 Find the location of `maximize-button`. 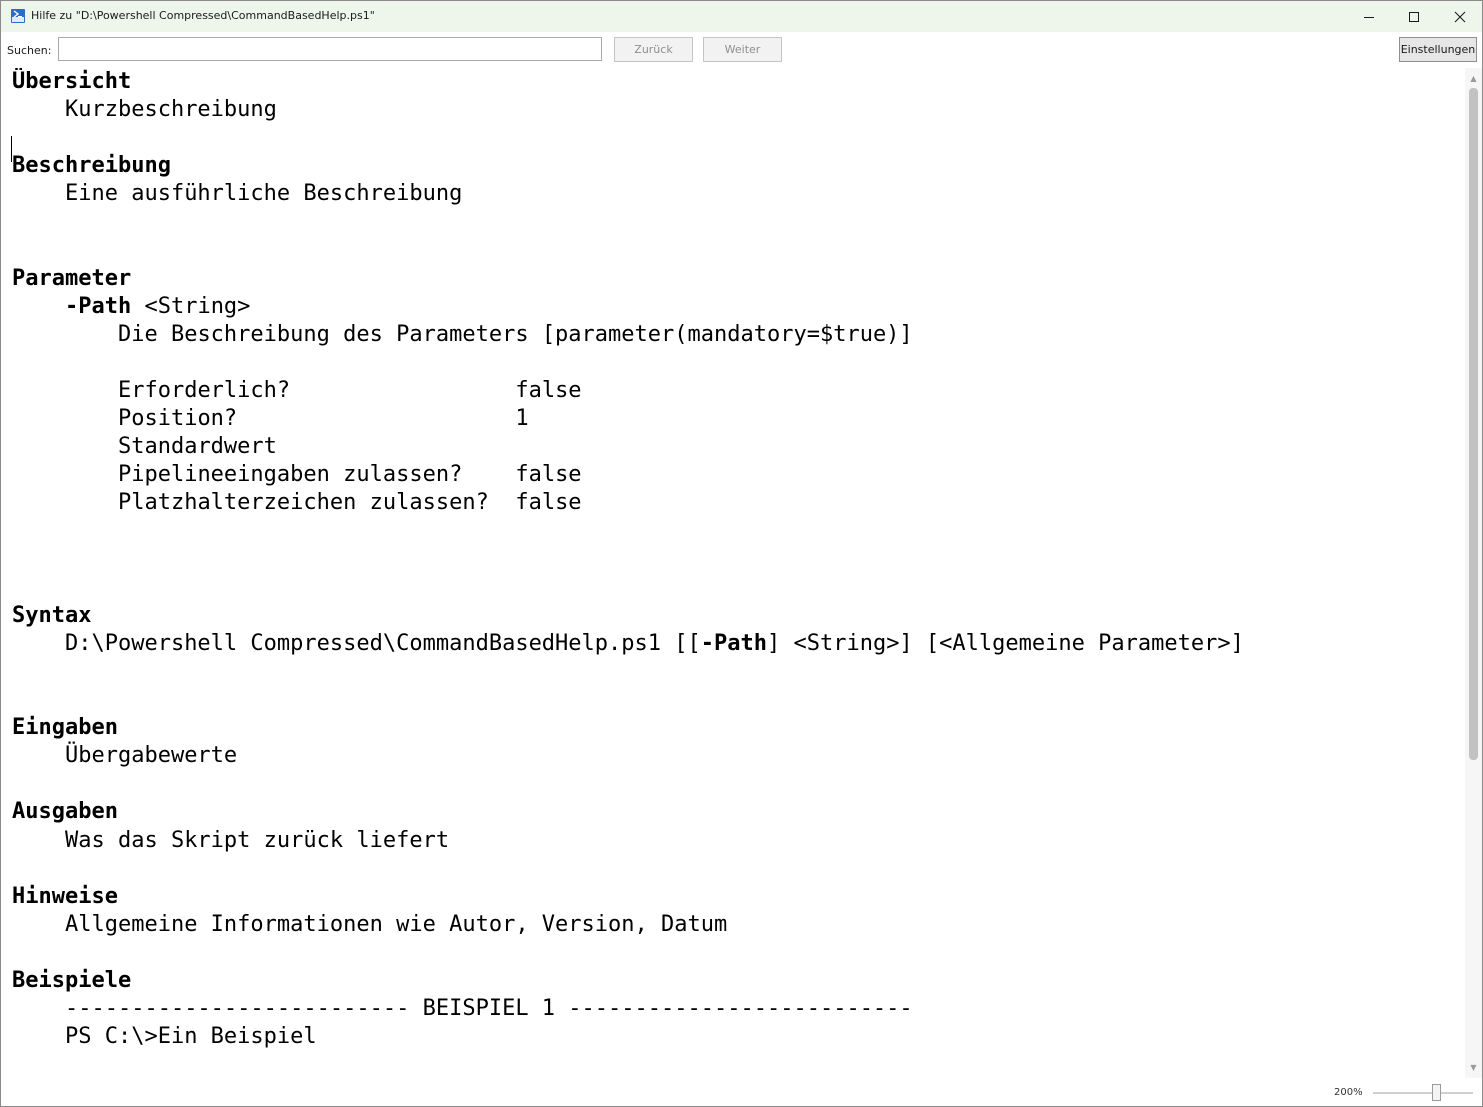

maximize-button is located at coordinates (1414, 16).